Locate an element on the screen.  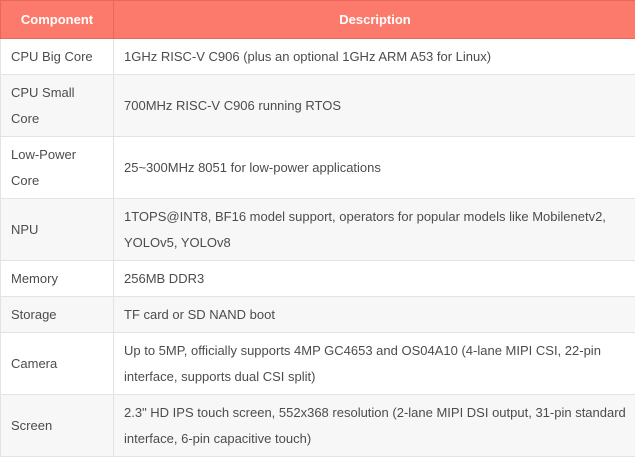
table-row: Storage TF card or SD NAND boot is located at coordinates (318, 315).